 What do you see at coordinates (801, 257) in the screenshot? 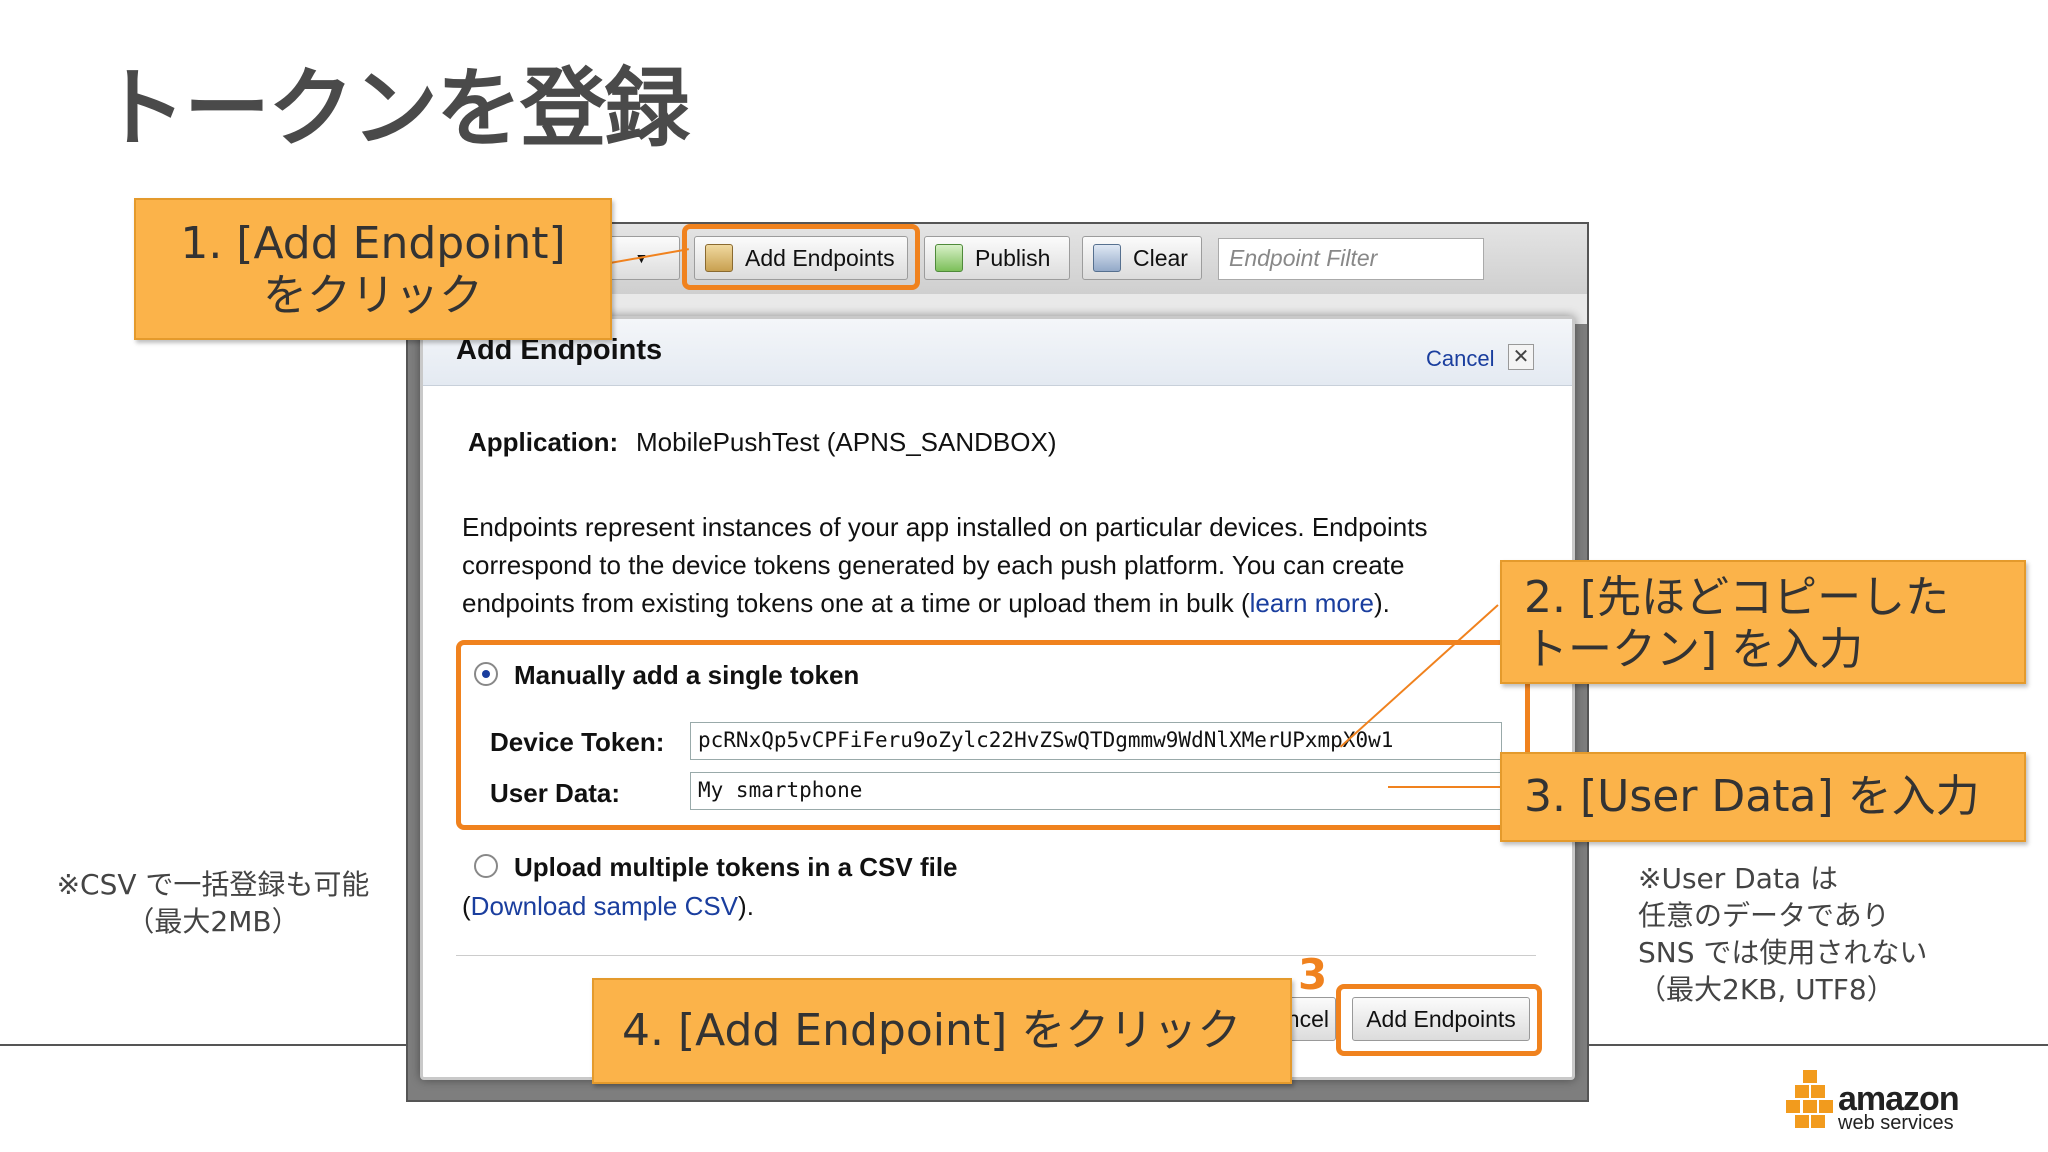
I see `highlight-toolbar-add-endpoints` at bounding box center [801, 257].